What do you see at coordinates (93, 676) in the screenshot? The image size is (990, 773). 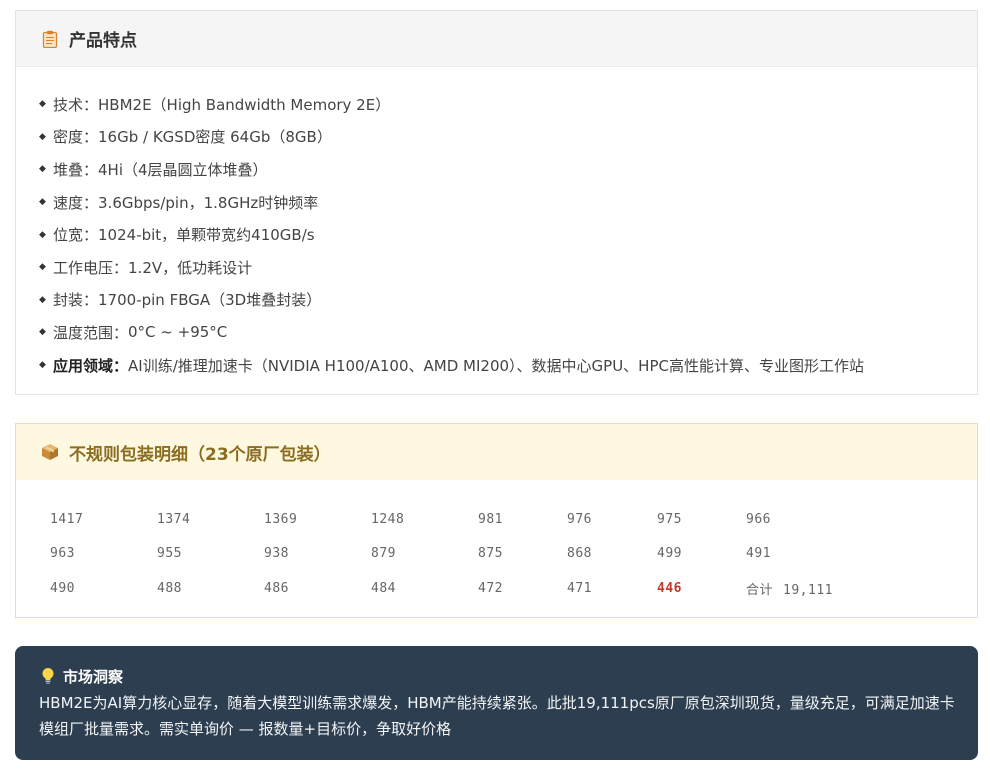 I see `market-insight-title: 市场洞察` at bounding box center [93, 676].